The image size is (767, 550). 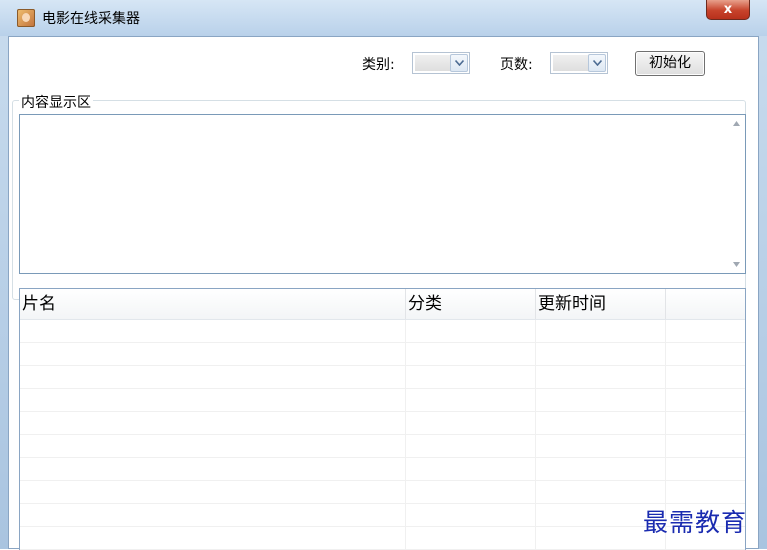 I want to click on column-header-extra, so click(x=705, y=304).